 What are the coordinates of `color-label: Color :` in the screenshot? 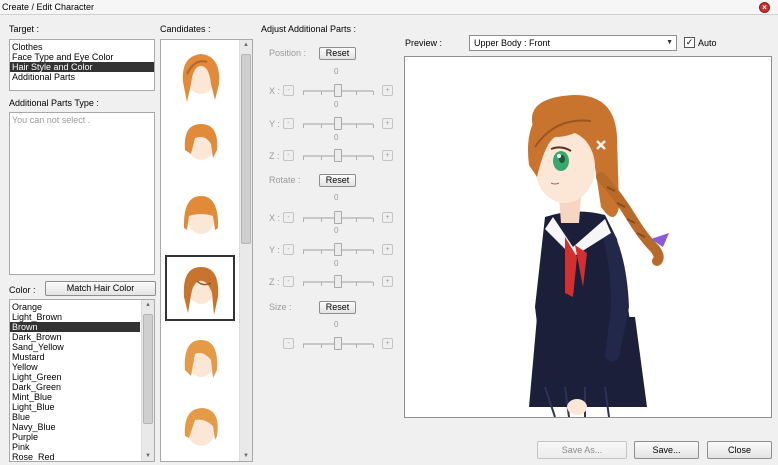 It's located at (22, 290).